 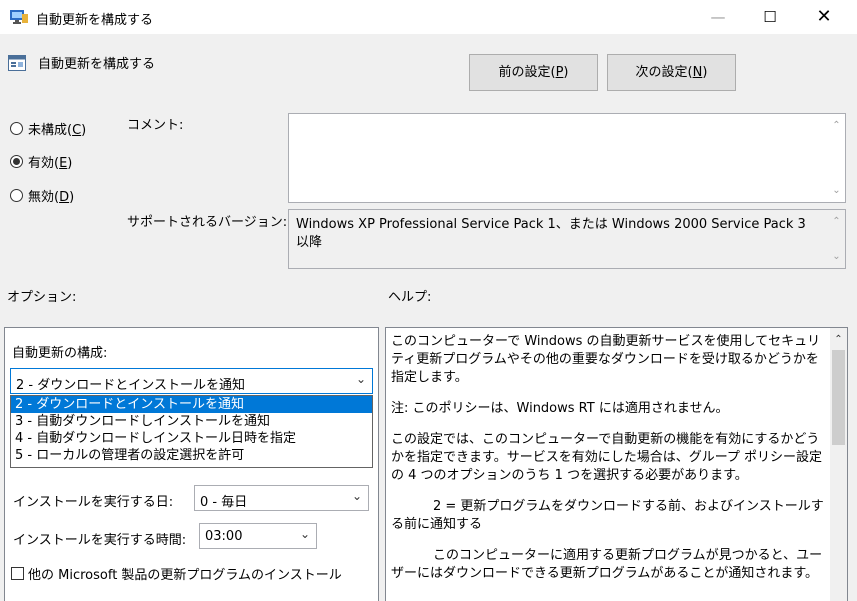 I want to click on other-products-checkbox-row: 他の Microsoft 製品の更新プログラムのインストール, so click(x=176, y=573).